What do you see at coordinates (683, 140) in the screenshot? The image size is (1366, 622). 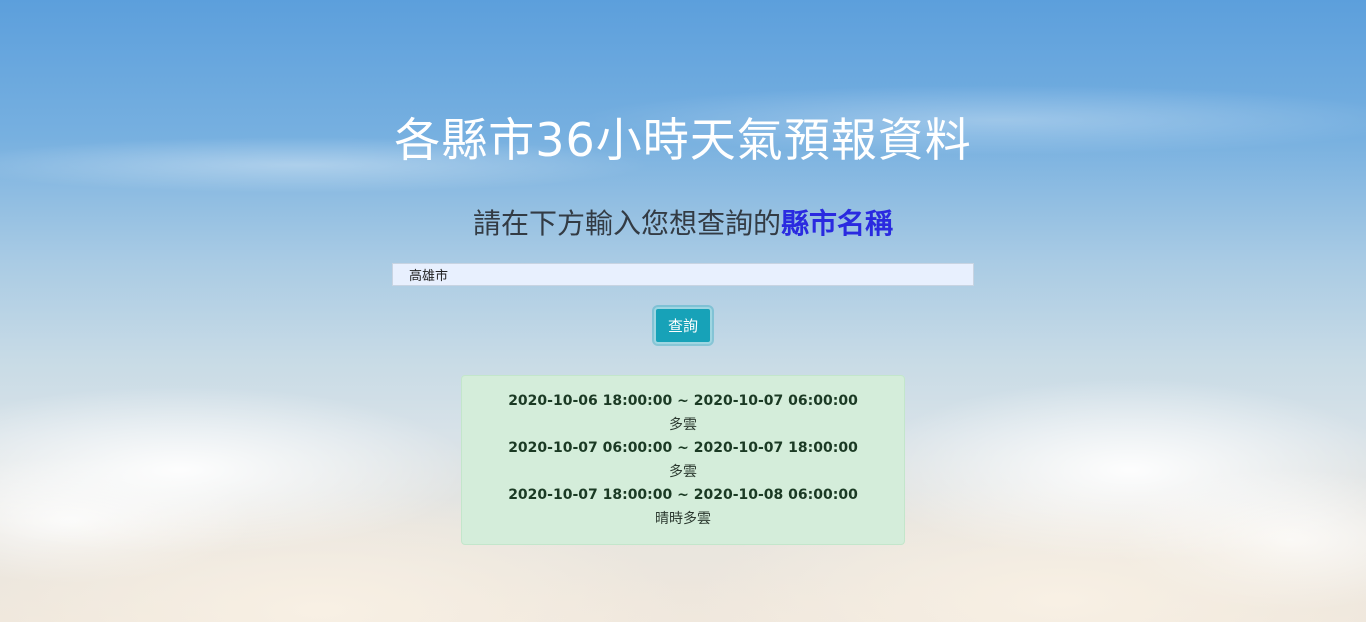 I see `page-title: 各縣市36小時天氣預報資料` at bounding box center [683, 140].